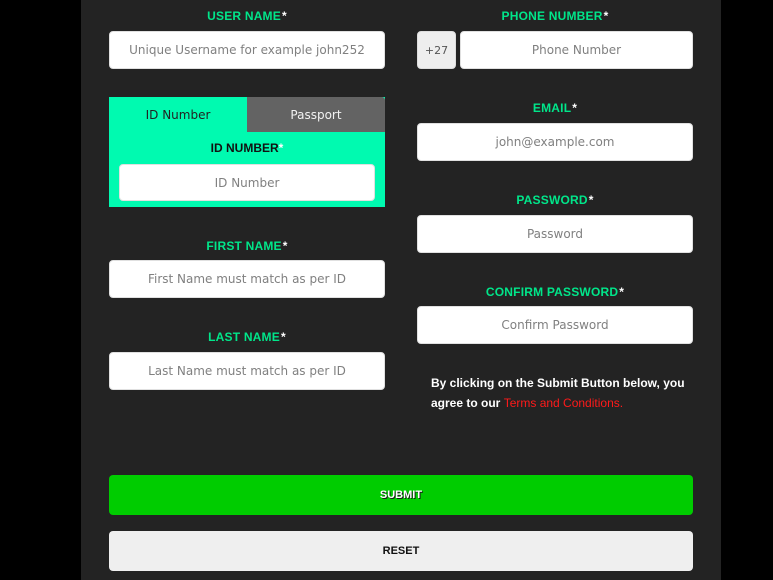 The height and width of the screenshot is (580, 773). I want to click on tab-id-number: ID Number, so click(178, 114).